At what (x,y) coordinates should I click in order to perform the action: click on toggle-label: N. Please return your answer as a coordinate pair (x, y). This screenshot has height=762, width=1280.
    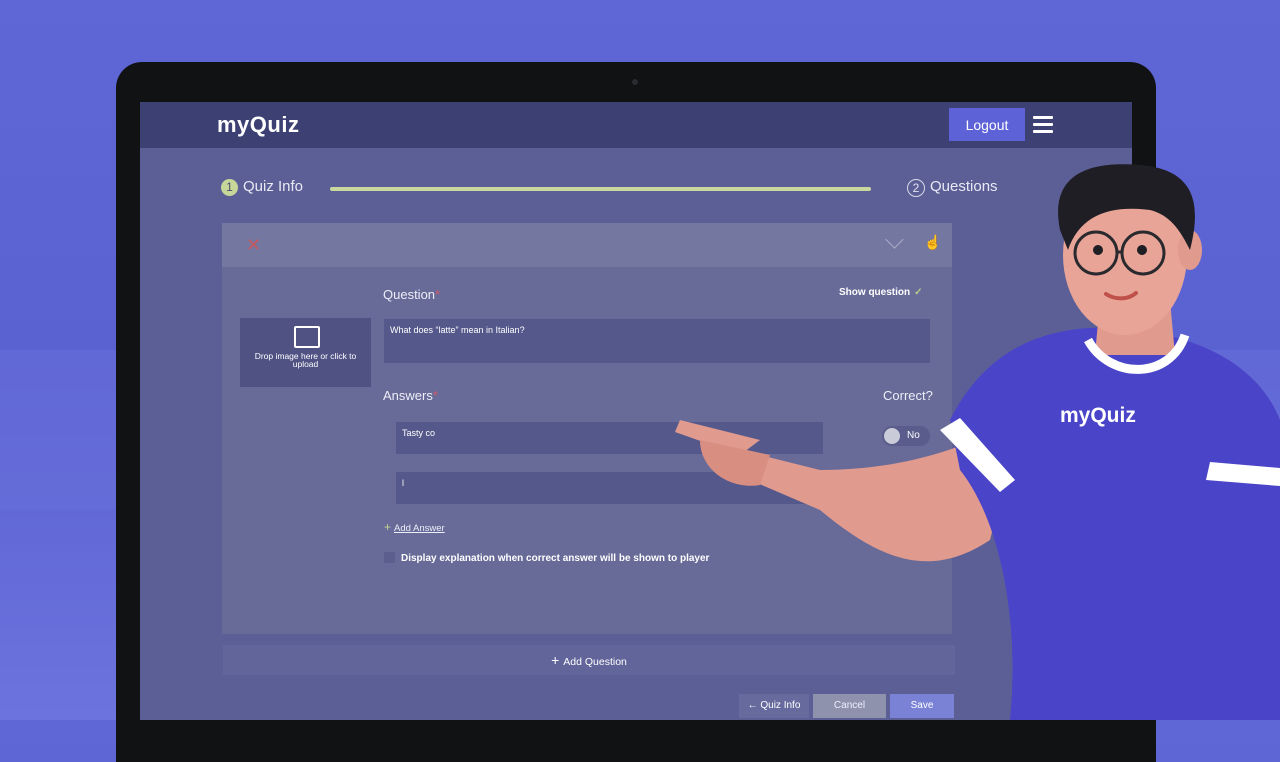
    Looking at the image, I should click on (911, 485).